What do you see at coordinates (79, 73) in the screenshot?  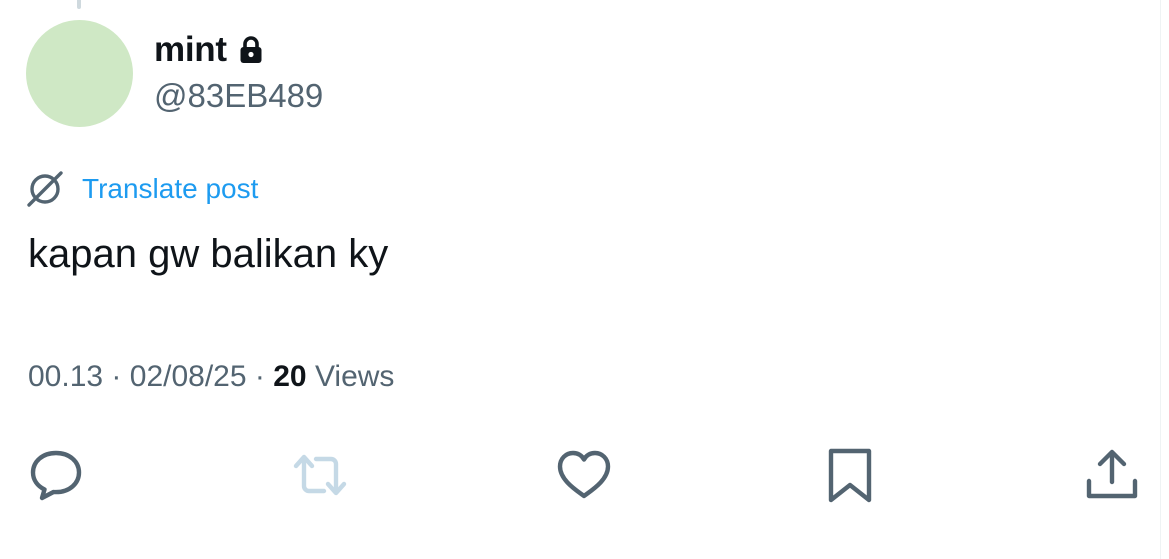 I see `avatar` at bounding box center [79, 73].